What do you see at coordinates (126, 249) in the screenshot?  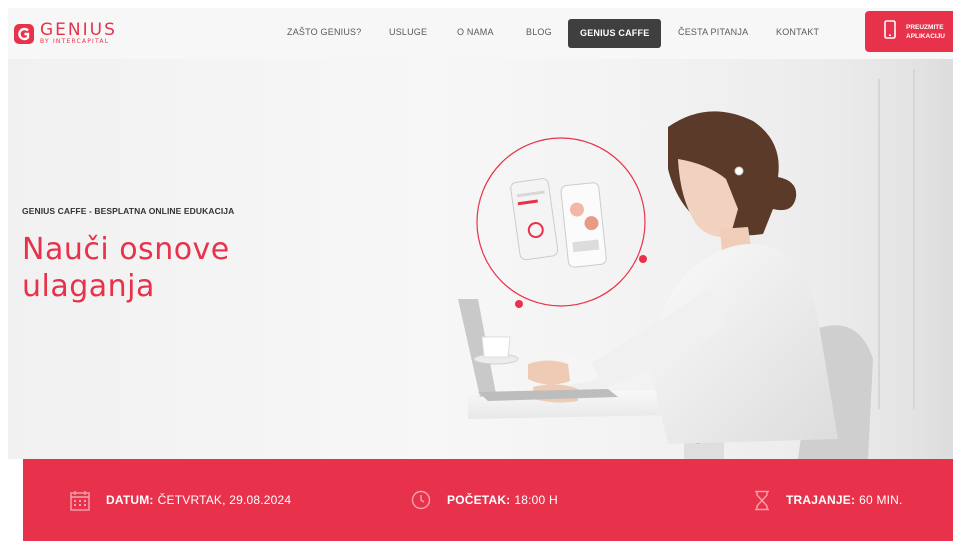 I see `hero-title-line1: Nauči osnove` at bounding box center [126, 249].